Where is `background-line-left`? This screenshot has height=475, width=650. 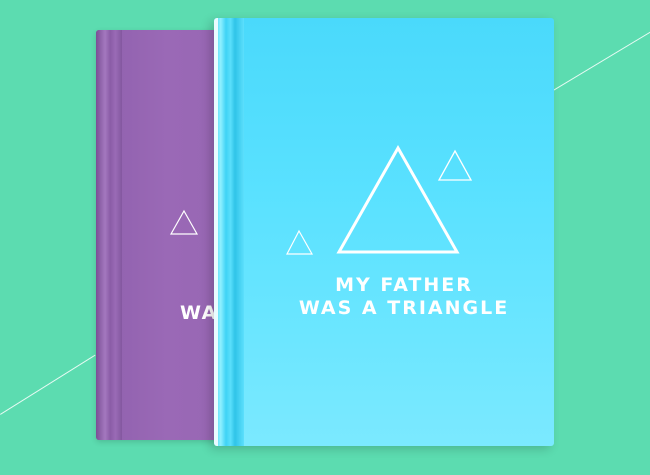 background-line-left is located at coordinates (48, 384).